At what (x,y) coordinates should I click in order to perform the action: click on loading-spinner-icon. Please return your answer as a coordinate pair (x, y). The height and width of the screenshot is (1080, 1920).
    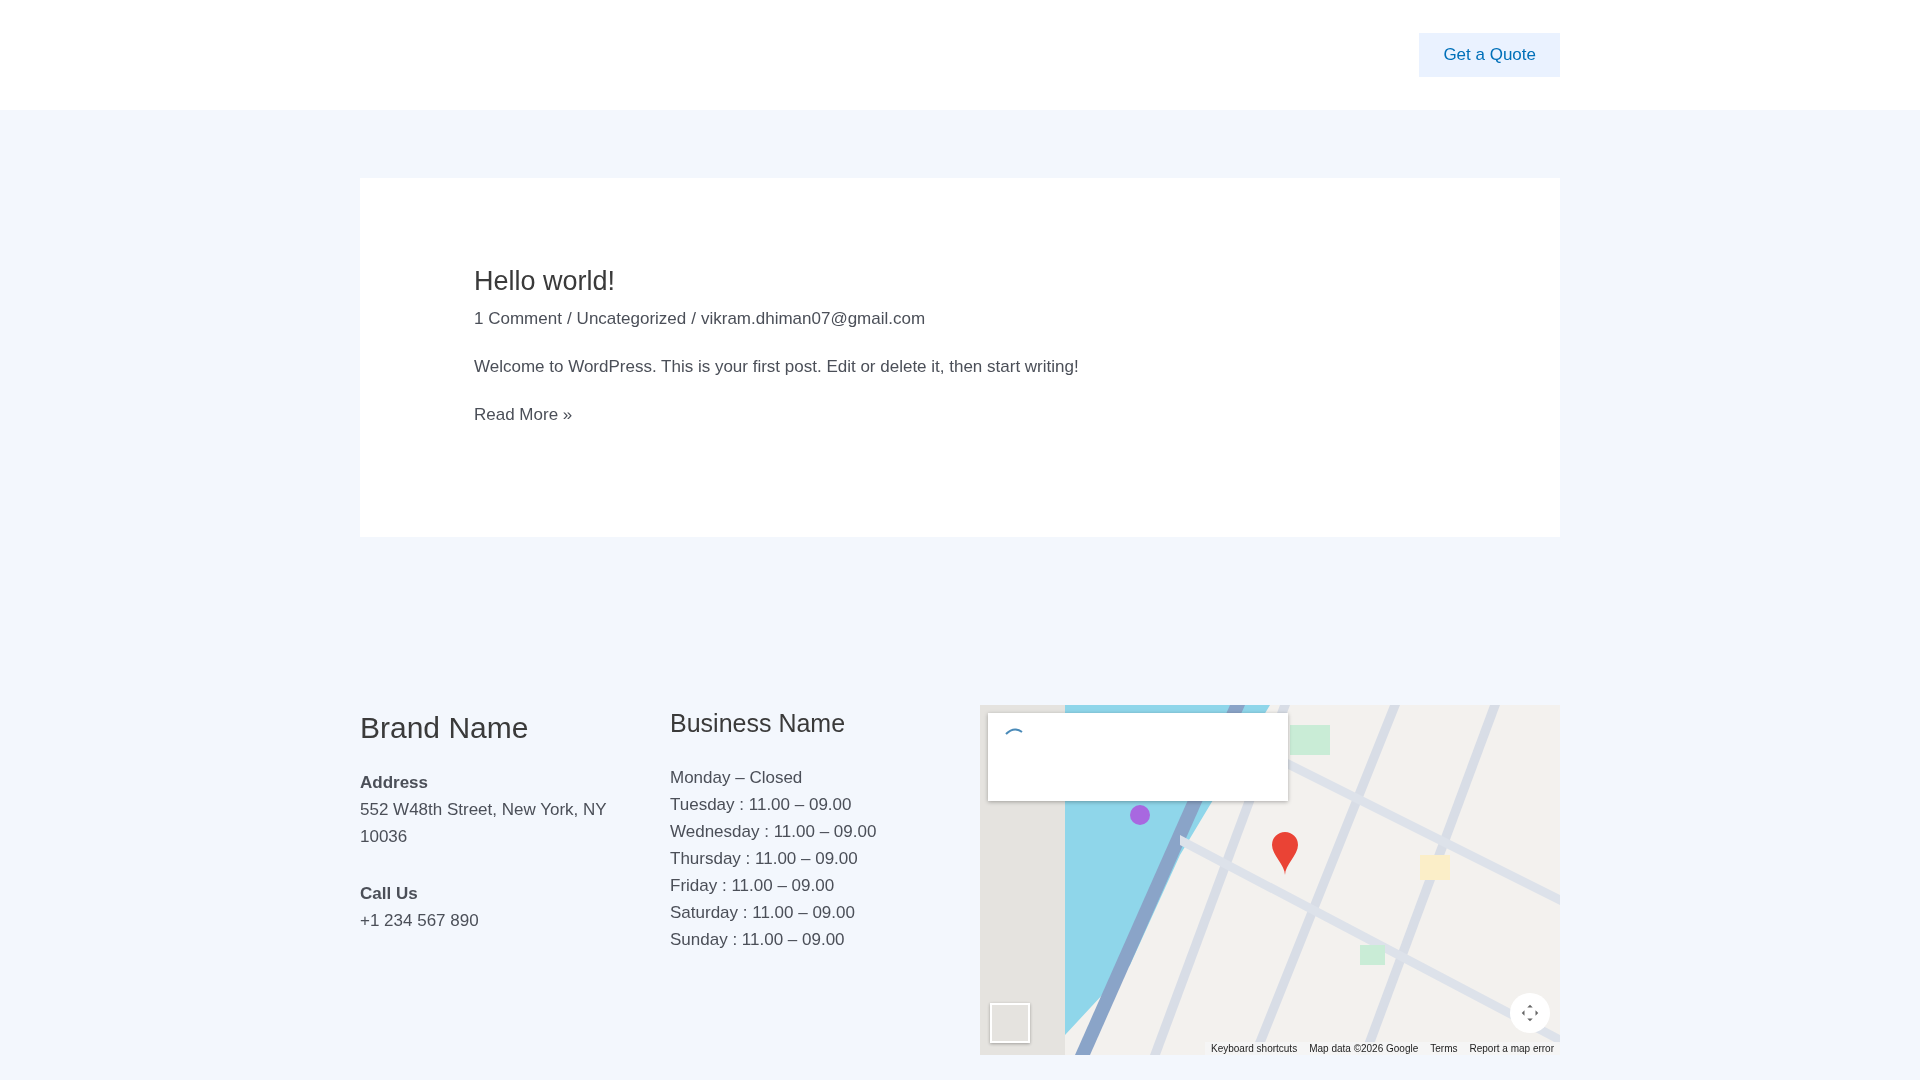
    Looking at the image, I should click on (1014, 731).